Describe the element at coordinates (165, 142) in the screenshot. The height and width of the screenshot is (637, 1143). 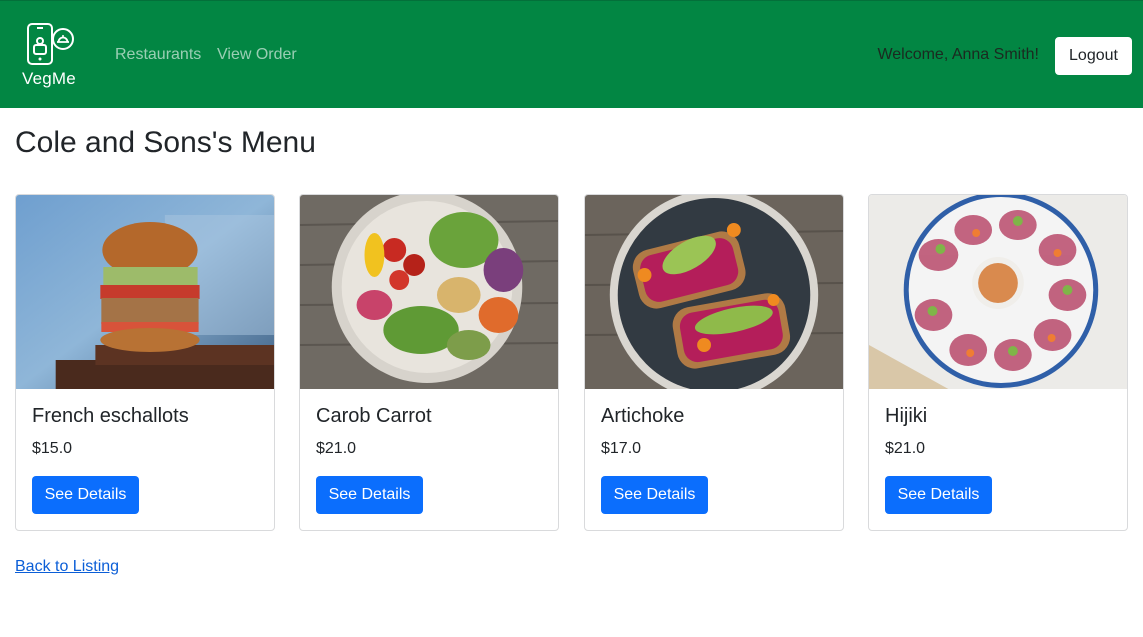
I see `page-title: Cole and Sons's Menu` at that location.